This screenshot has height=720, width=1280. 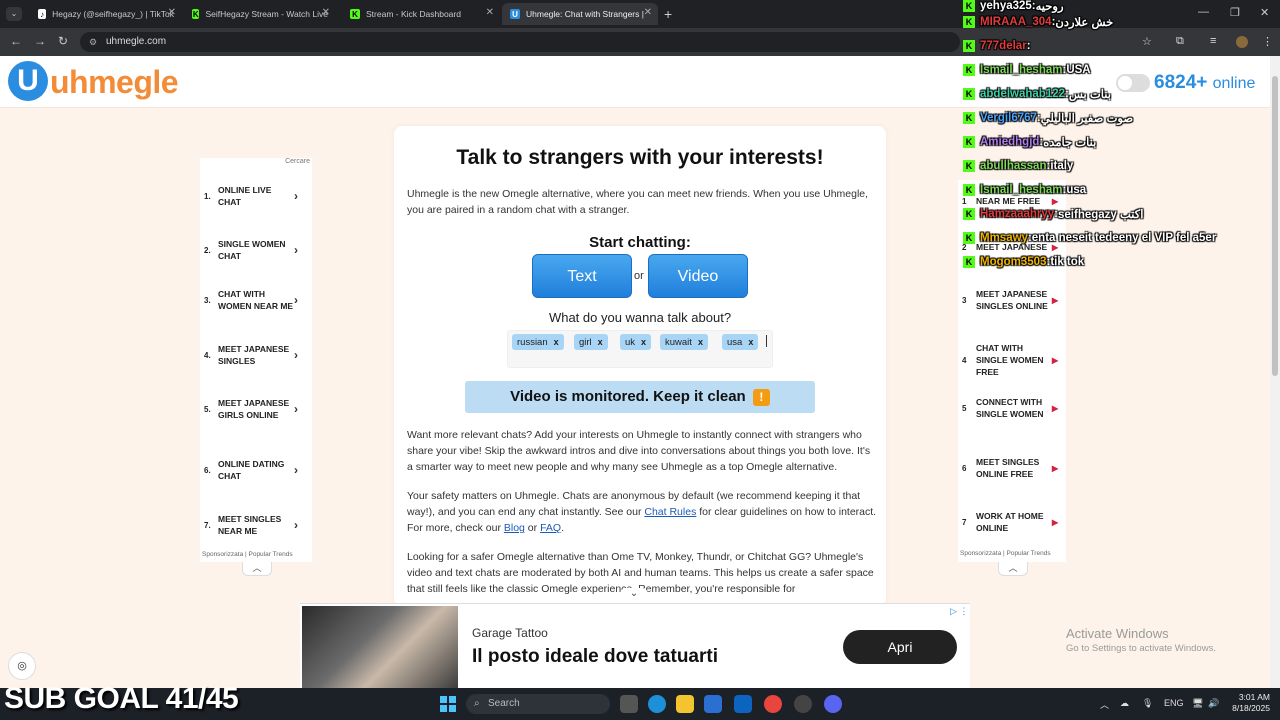 I want to click on tab-kick-stream: K SeifHegazy Stream - Watch Live ✕, so click(x=260, y=14).